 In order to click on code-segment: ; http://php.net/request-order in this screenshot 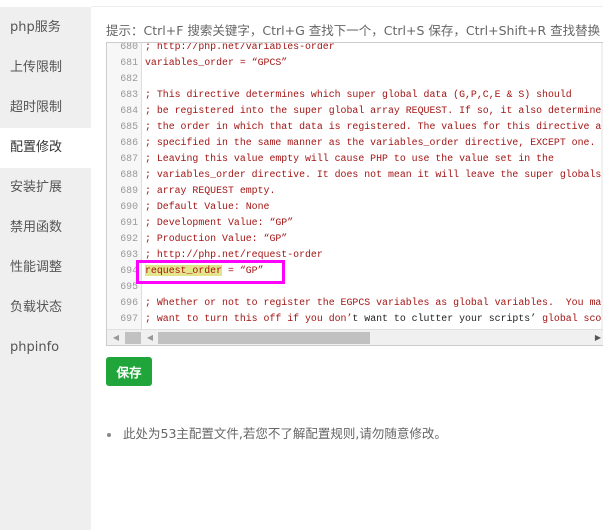, I will do `click(234, 254)`.